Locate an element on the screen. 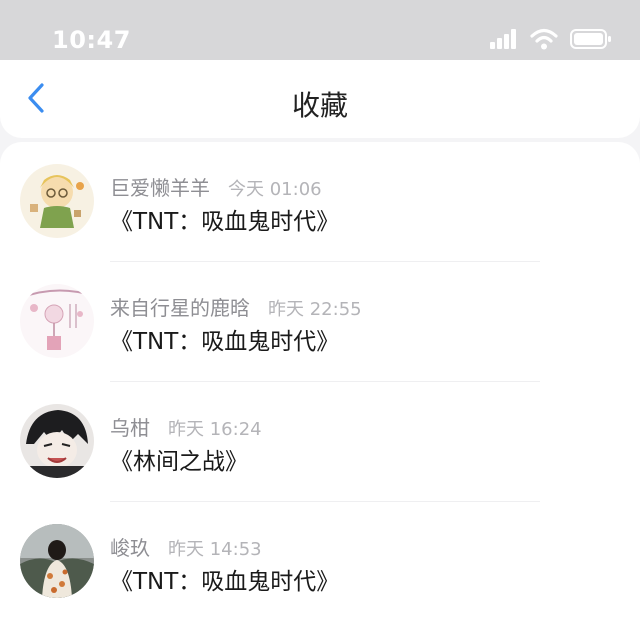 The image size is (640, 632). meta-line: 来自行星的鹿晗 昨天 22:55 is located at coordinates (236, 306).